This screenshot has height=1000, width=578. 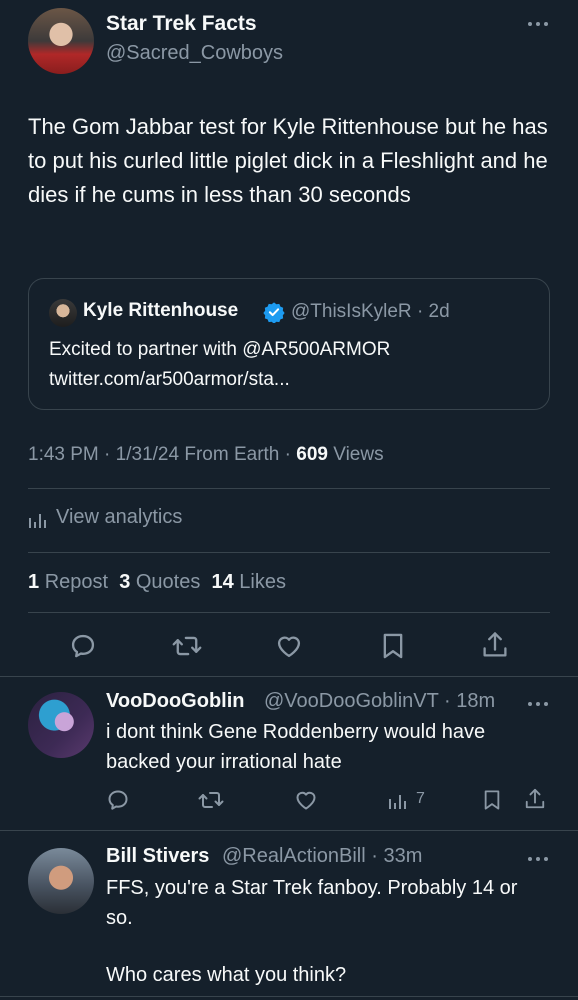 I want to click on author-handle: @Sacred_Cowboys, so click(x=194, y=53).